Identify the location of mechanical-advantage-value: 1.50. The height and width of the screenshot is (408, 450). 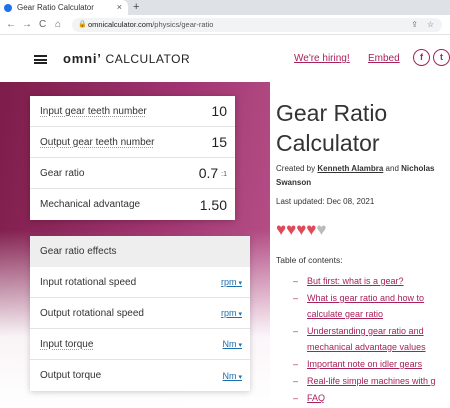
(213, 205).